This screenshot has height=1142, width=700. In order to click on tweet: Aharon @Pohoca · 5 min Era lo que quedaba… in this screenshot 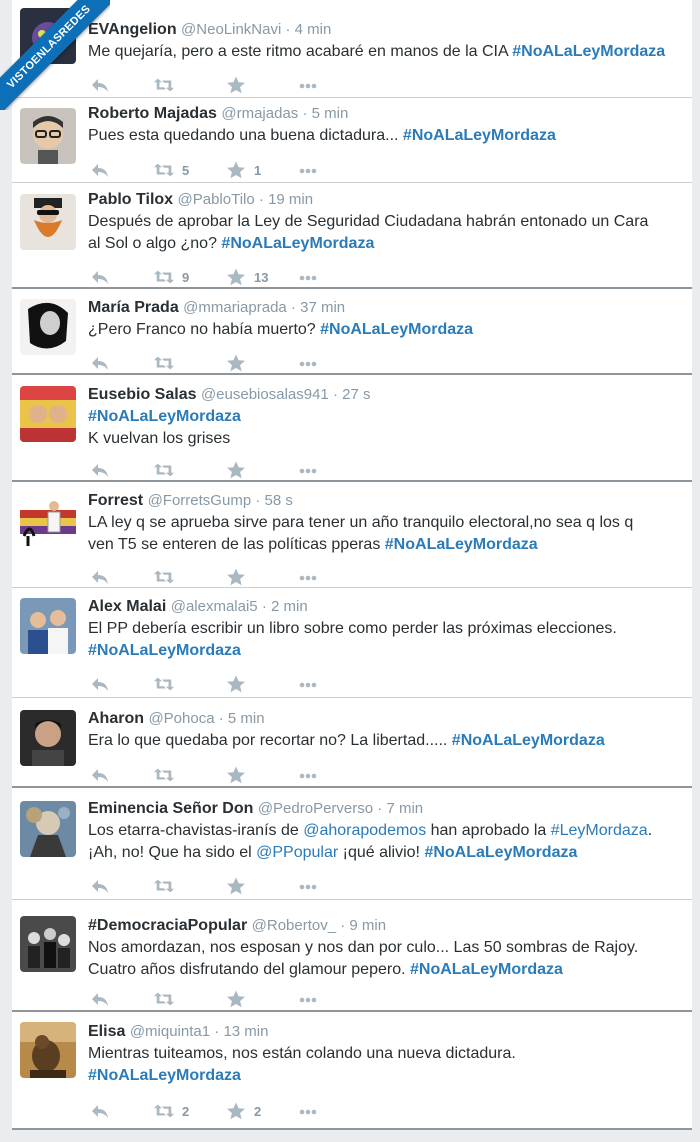, I will do `click(352, 743)`.